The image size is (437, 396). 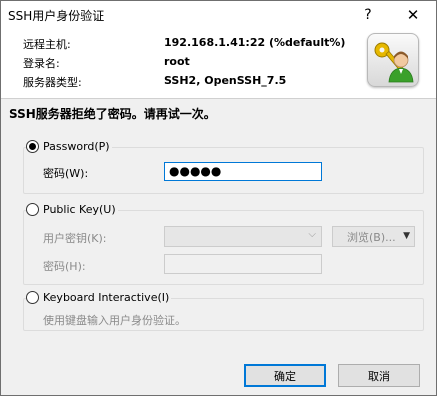 I want to click on keyboard-interactive-radio: Keyboard Interactive(I), so click(x=99, y=297).